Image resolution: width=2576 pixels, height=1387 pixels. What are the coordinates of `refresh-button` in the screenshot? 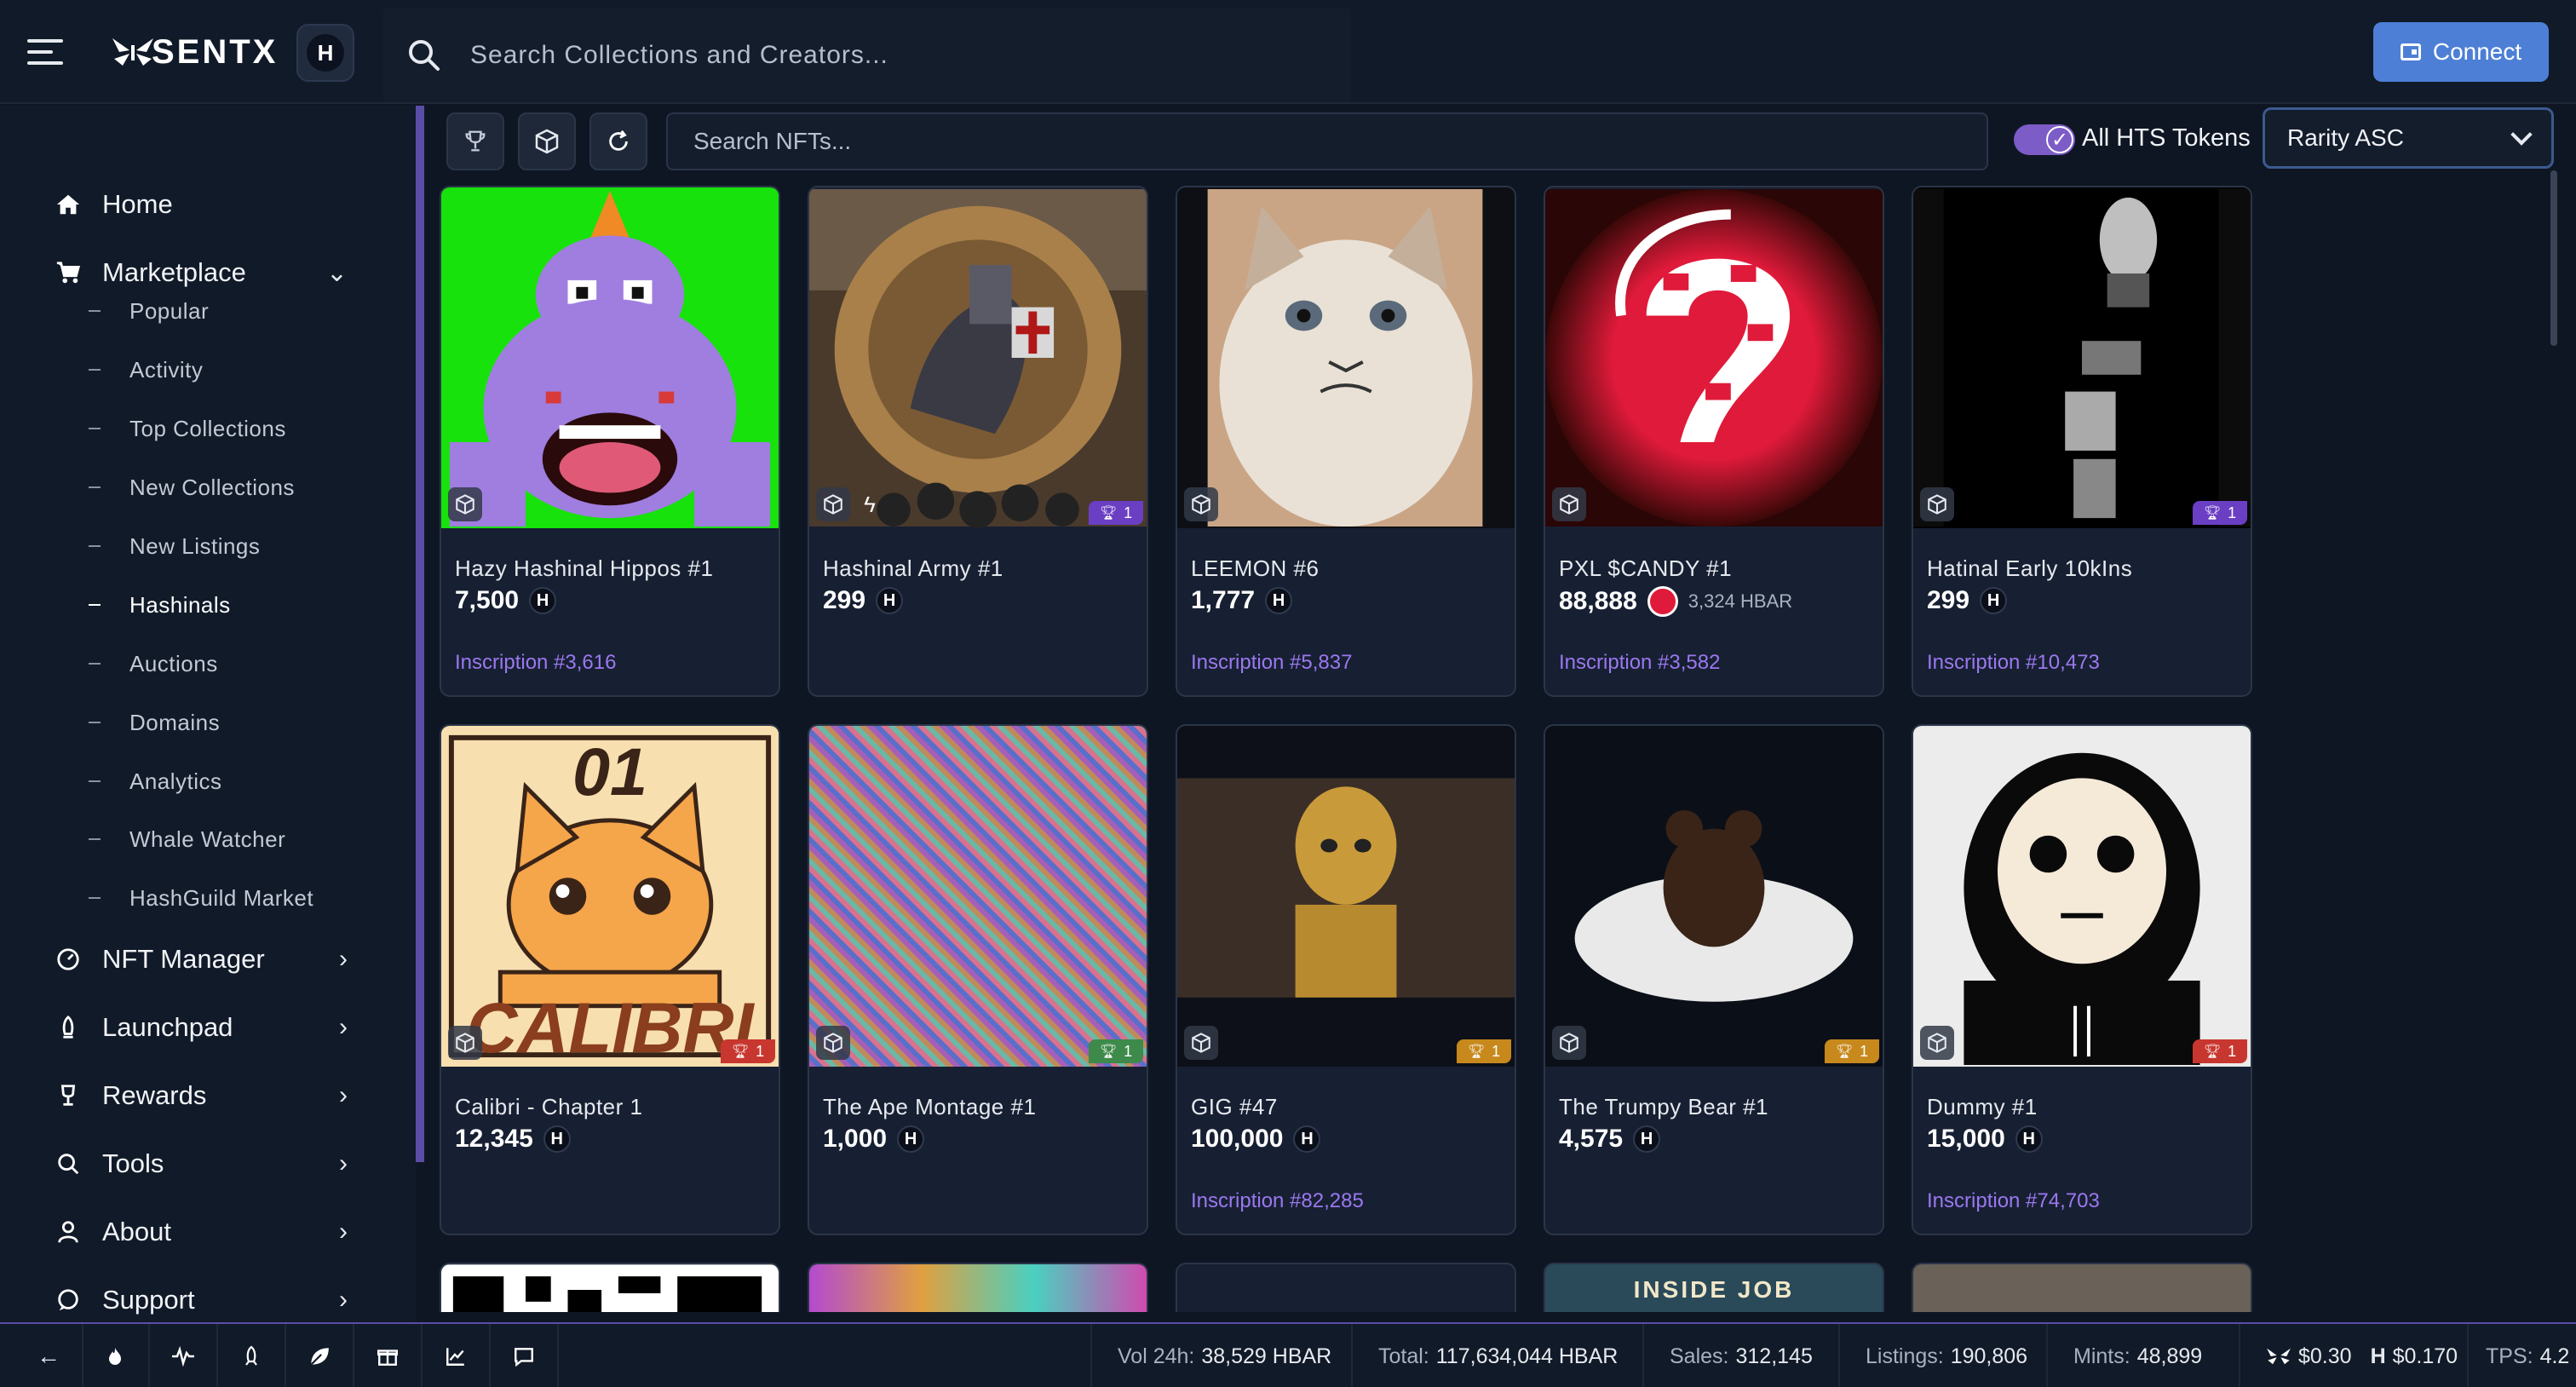 It's located at (618, 141).